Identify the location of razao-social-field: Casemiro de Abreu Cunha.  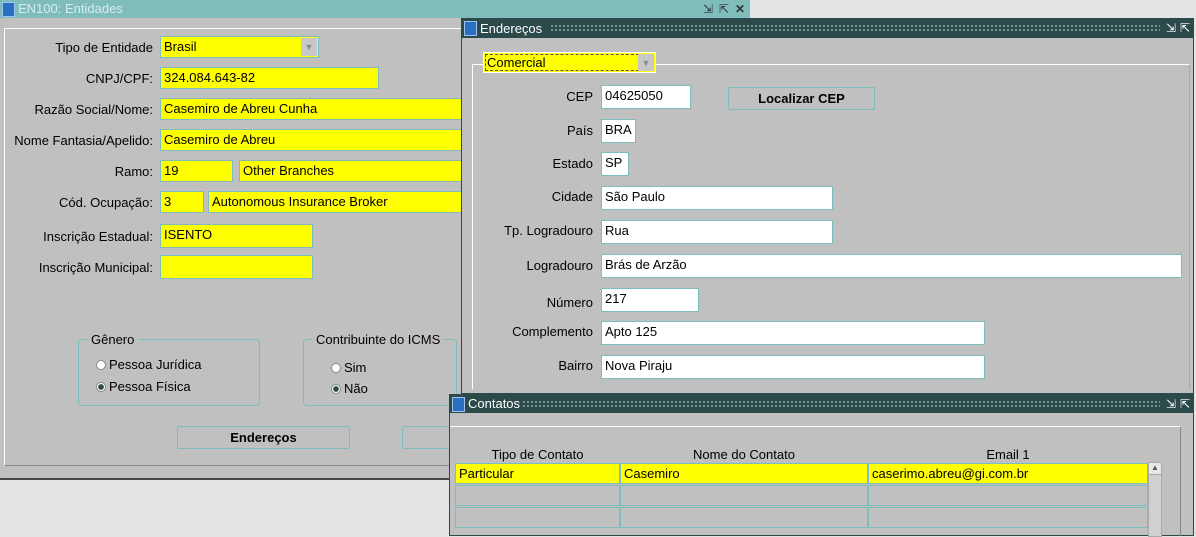
(315, 109).